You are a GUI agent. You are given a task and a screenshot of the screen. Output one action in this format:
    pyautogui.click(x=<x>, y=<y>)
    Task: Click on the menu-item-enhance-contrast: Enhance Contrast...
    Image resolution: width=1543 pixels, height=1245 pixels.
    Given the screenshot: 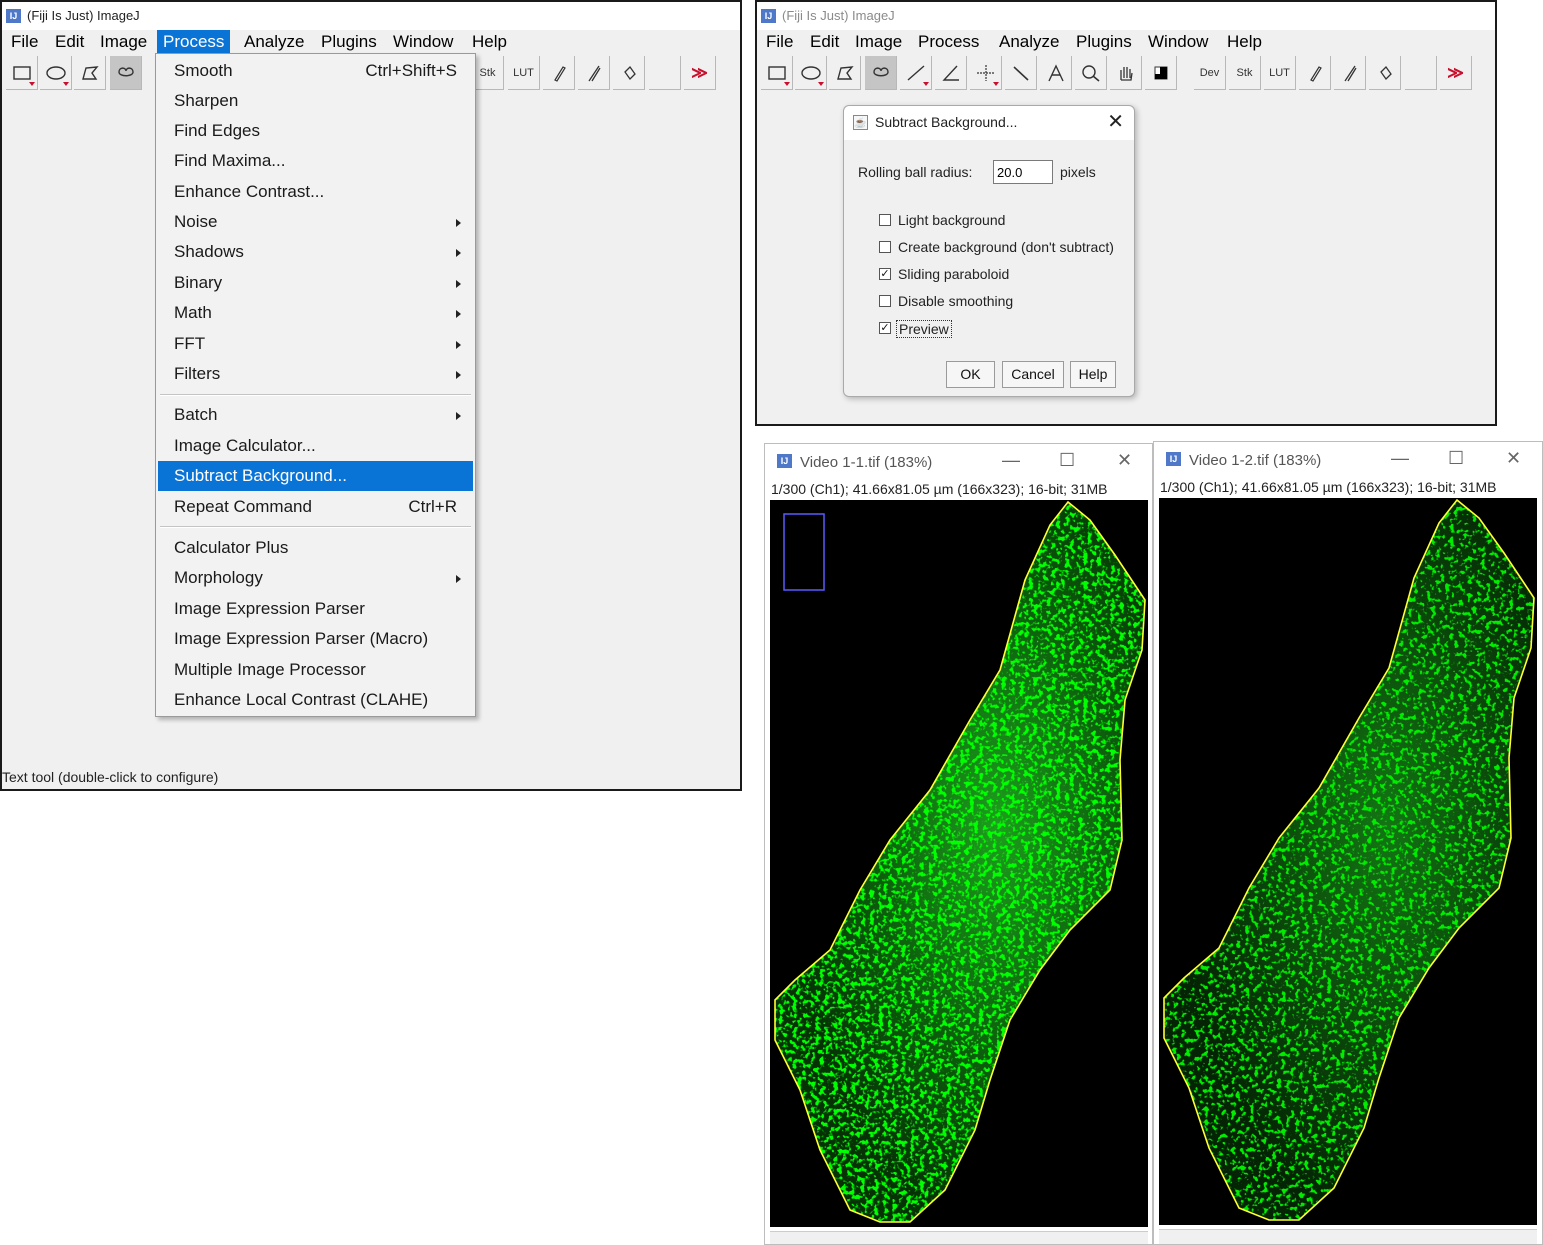 What is the action you would take?
    pyautogui.click(x=315, y=192)
    